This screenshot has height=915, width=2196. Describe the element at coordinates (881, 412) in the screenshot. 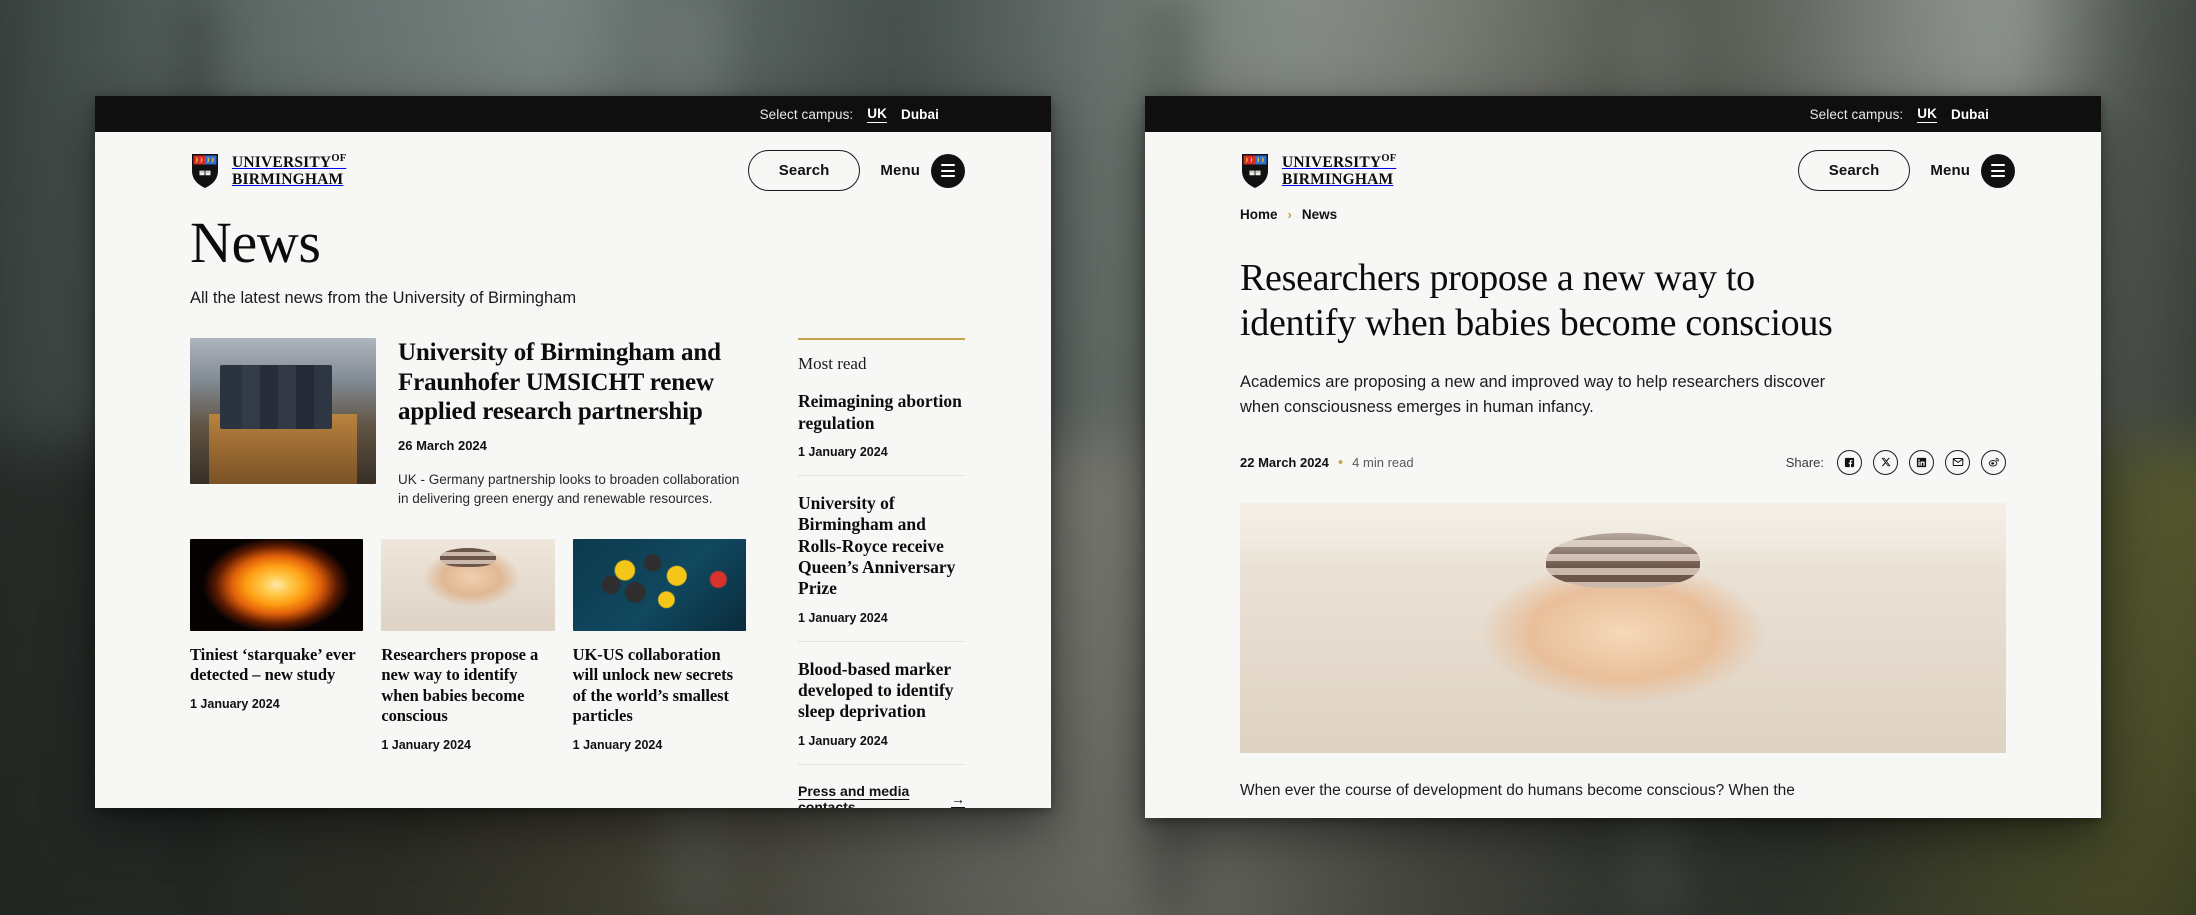

I see `most-read-title: Reimagining abortion regulation` at that location.